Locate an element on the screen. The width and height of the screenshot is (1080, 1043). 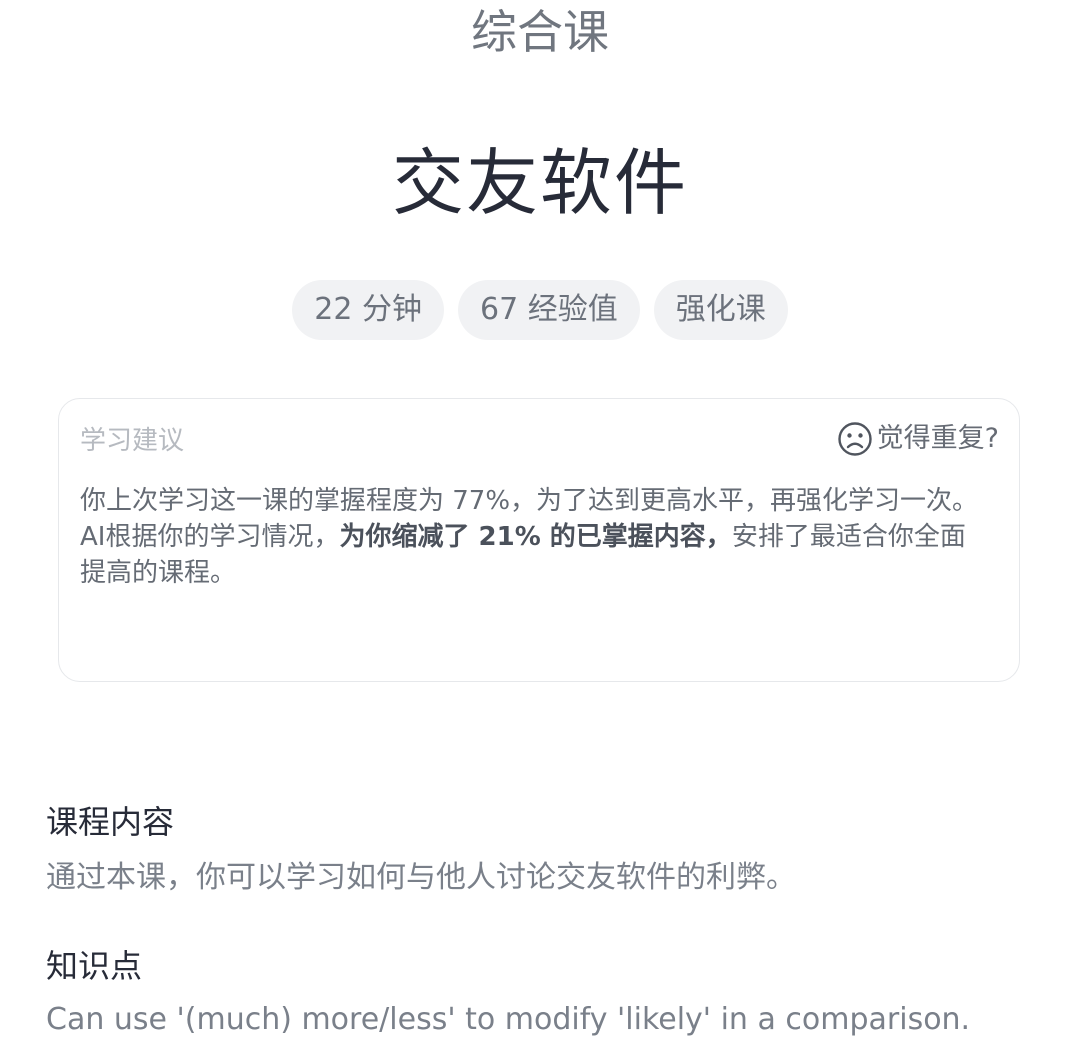
advice-line: AI根据你的学习情况，为你缩减了 21% 的已掌握内容，安排了最适合你全面 is located at coordinates (540, 537).